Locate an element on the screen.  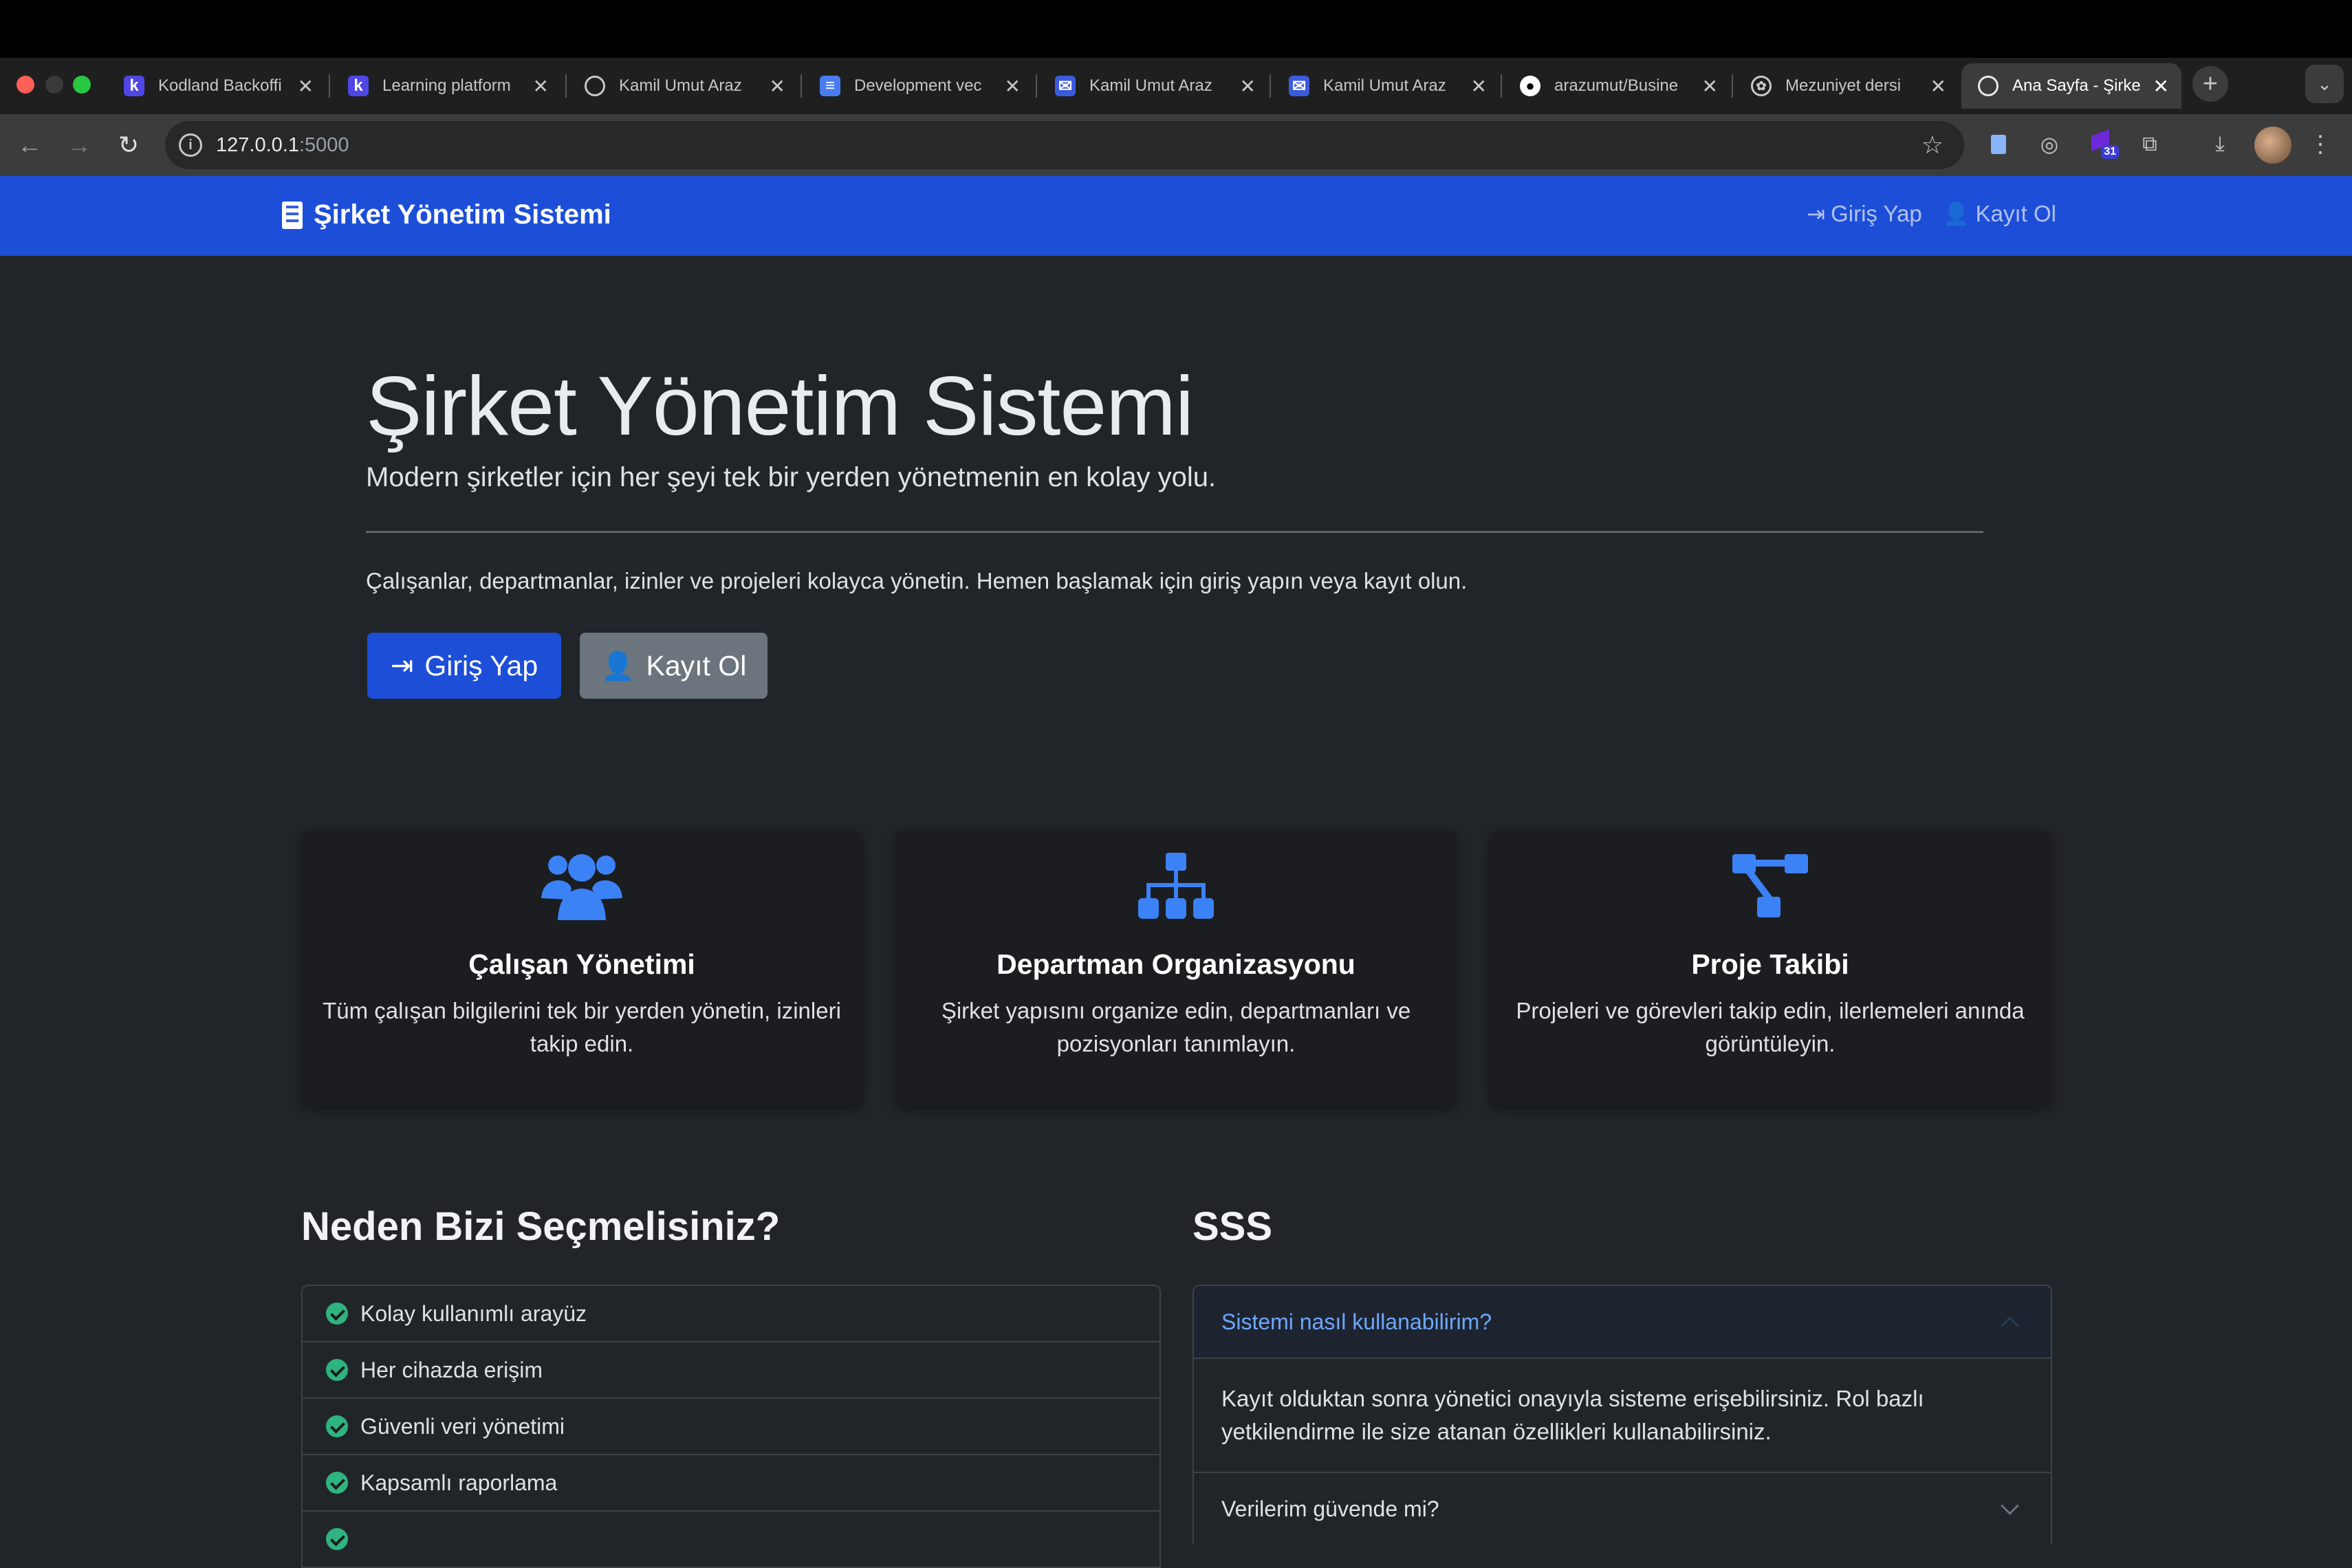
forms-icon: ≡ is located at coordinates (830, 86).